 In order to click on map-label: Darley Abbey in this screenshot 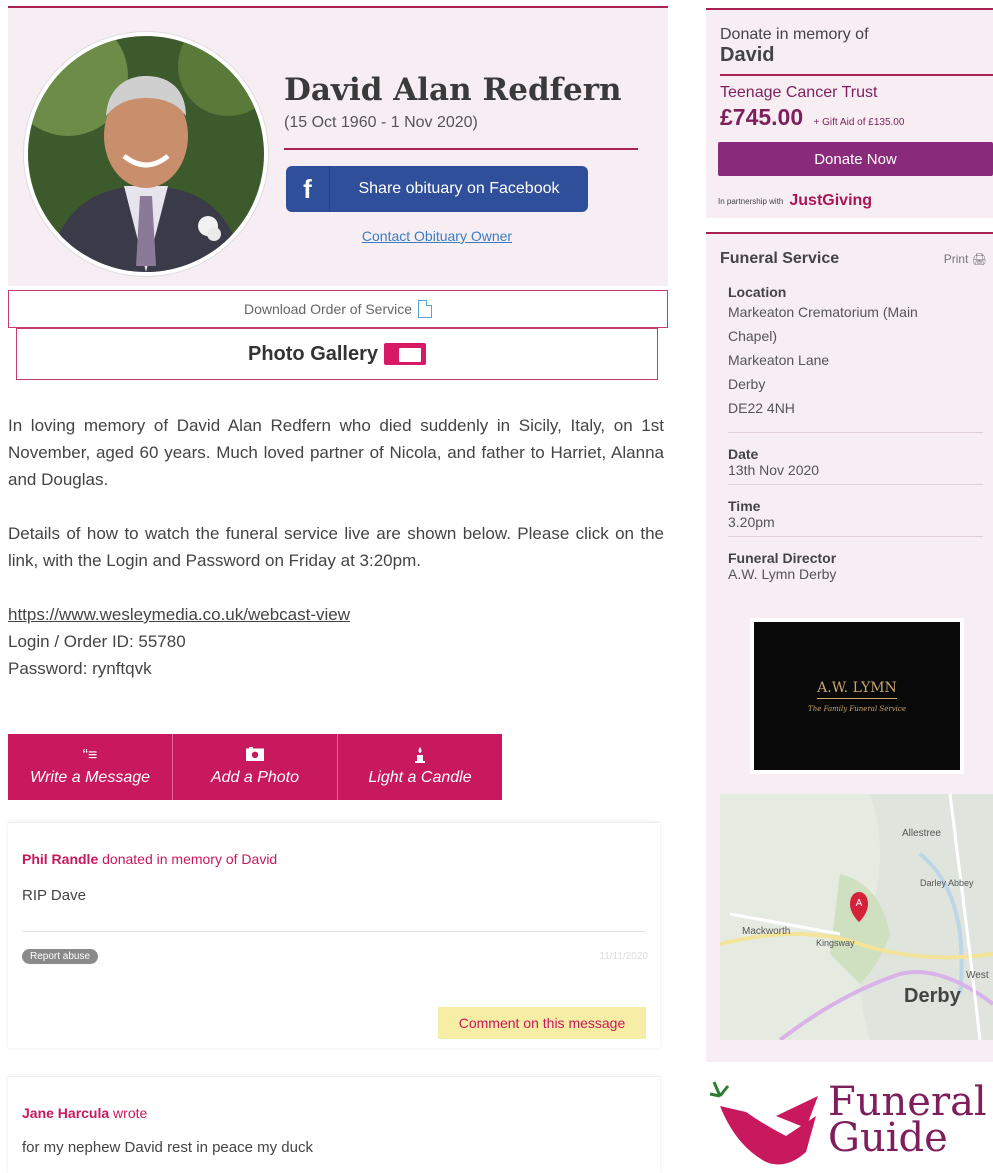, I will do `click(947, 883)`.